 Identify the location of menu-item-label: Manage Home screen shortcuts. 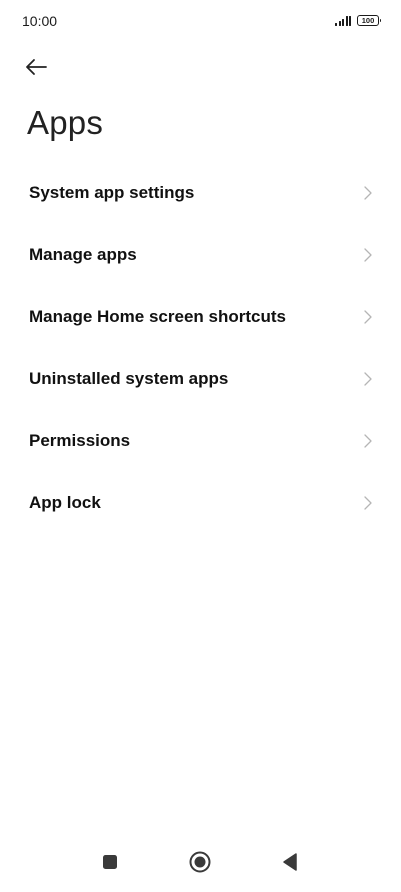
(157, 316).